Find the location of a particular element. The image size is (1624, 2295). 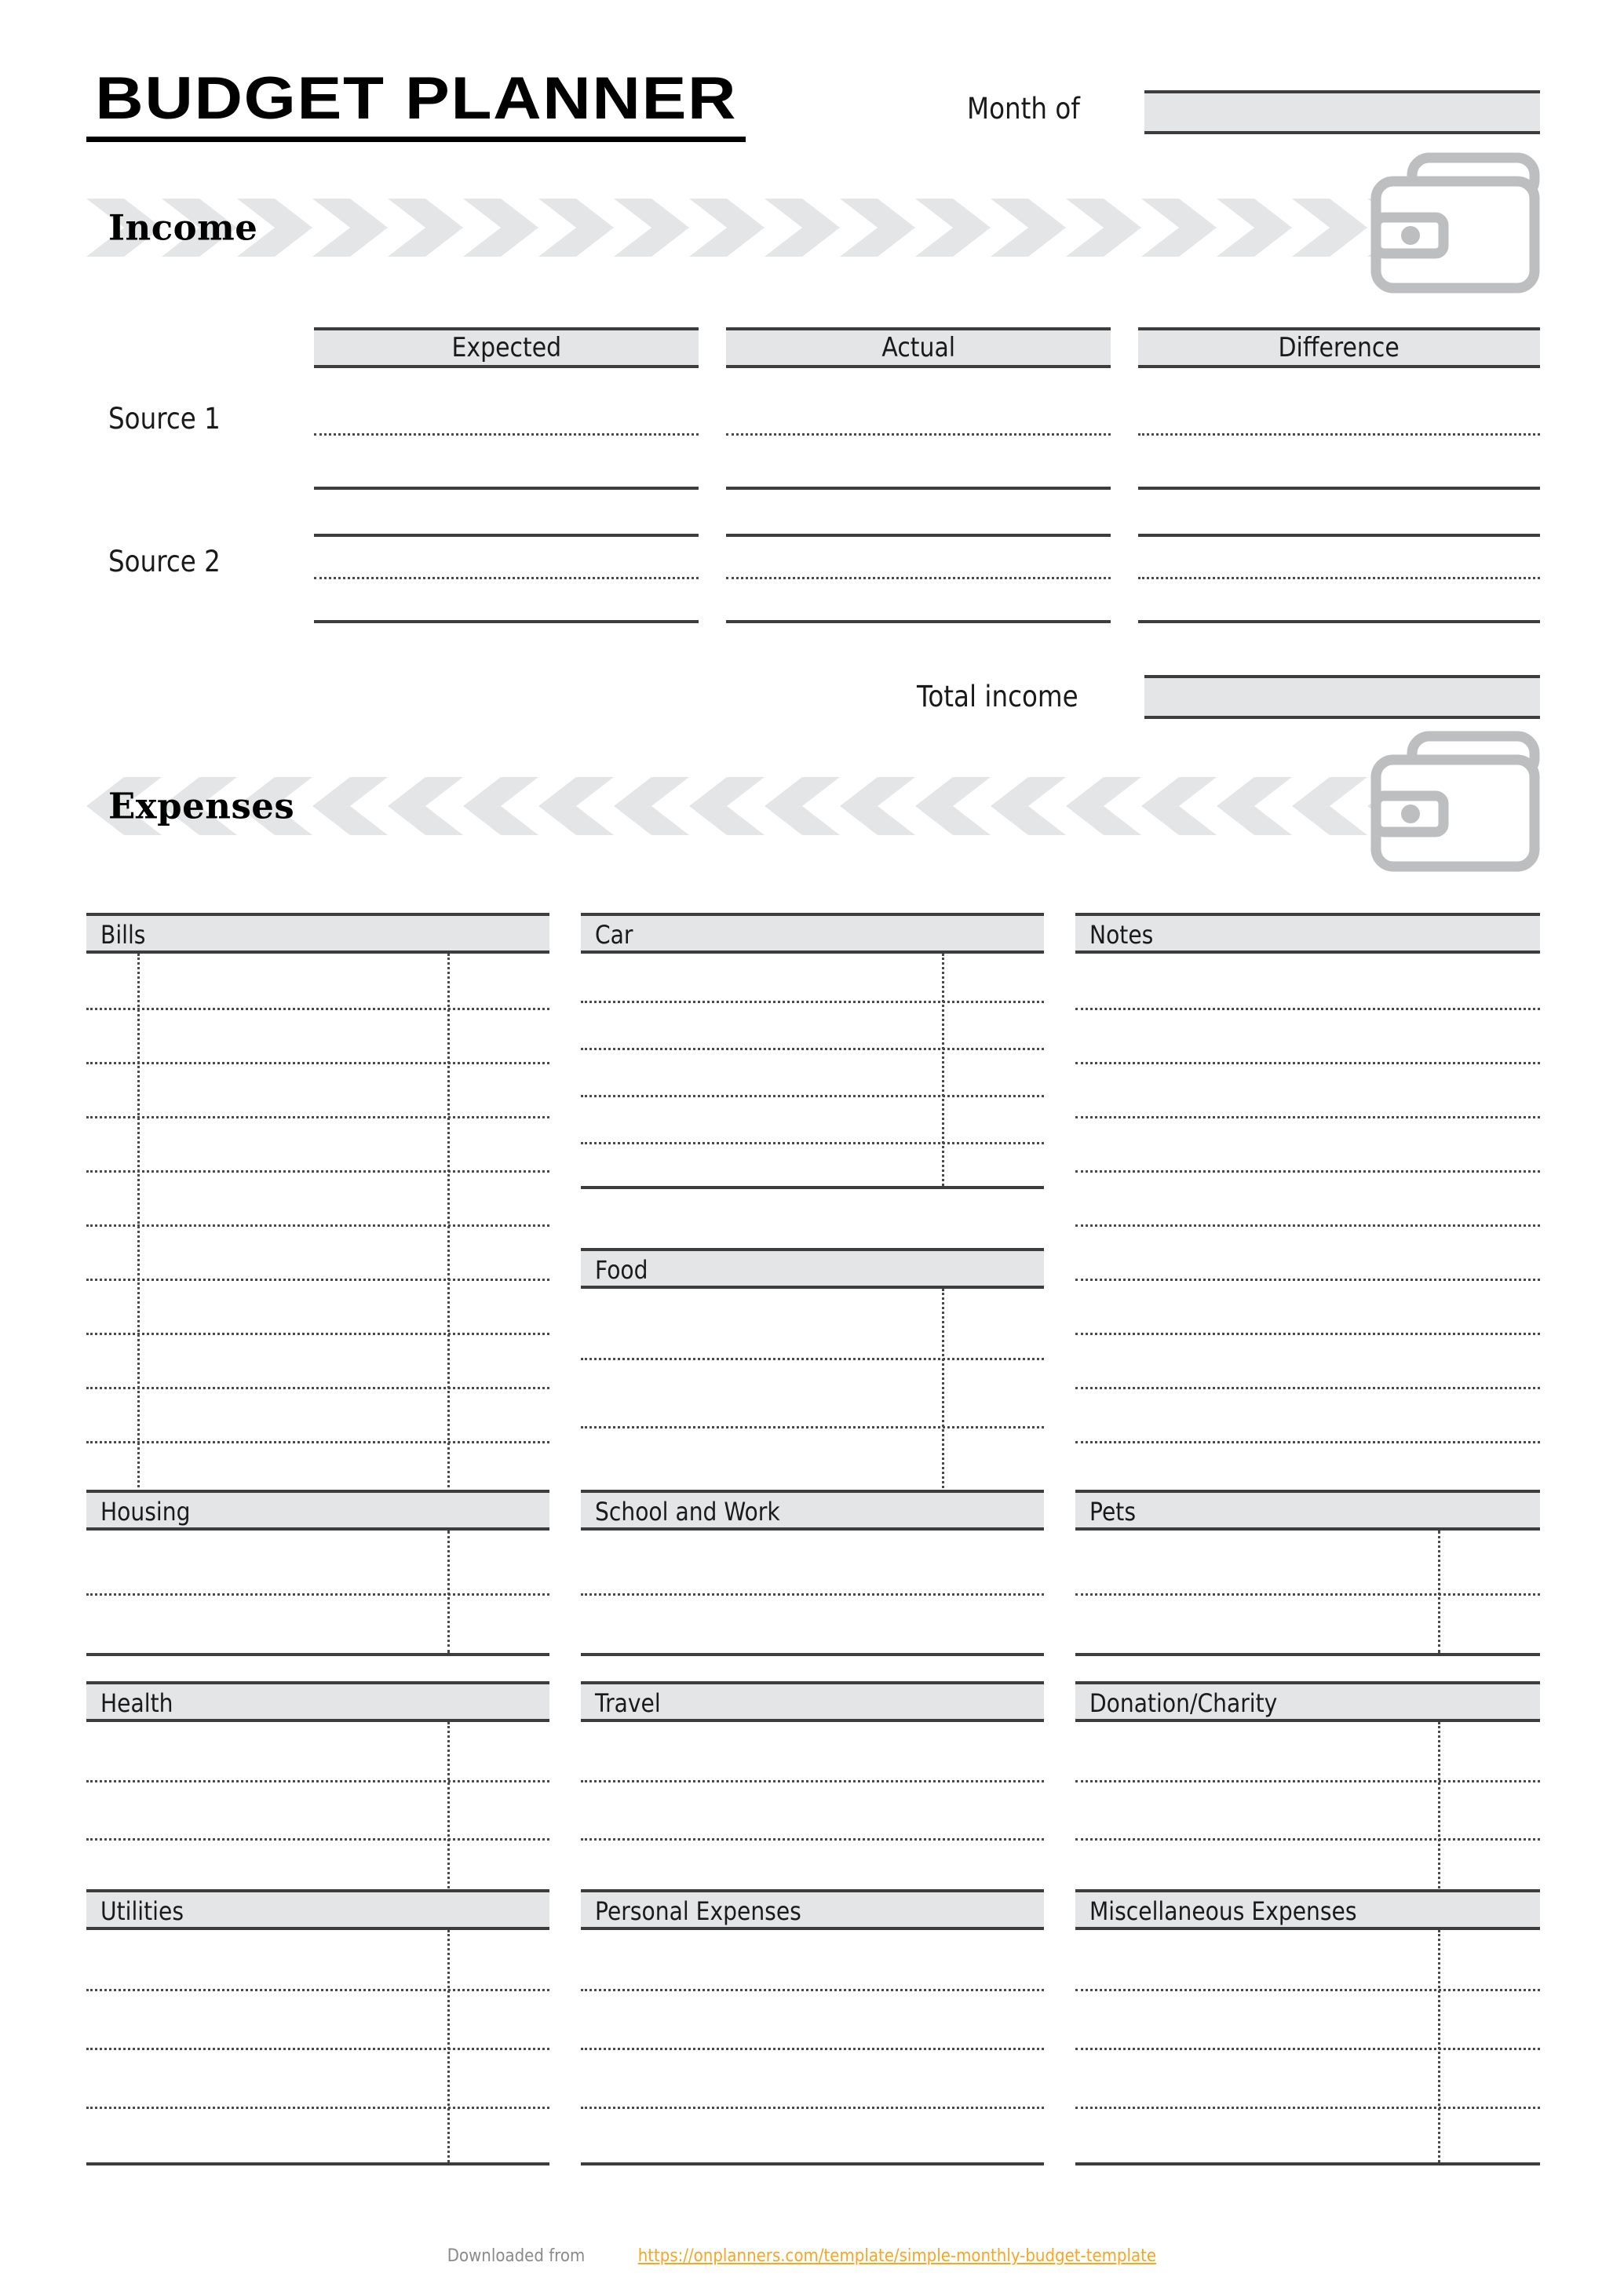

income-row-1-expected-input is located at coordinates (507, 489).